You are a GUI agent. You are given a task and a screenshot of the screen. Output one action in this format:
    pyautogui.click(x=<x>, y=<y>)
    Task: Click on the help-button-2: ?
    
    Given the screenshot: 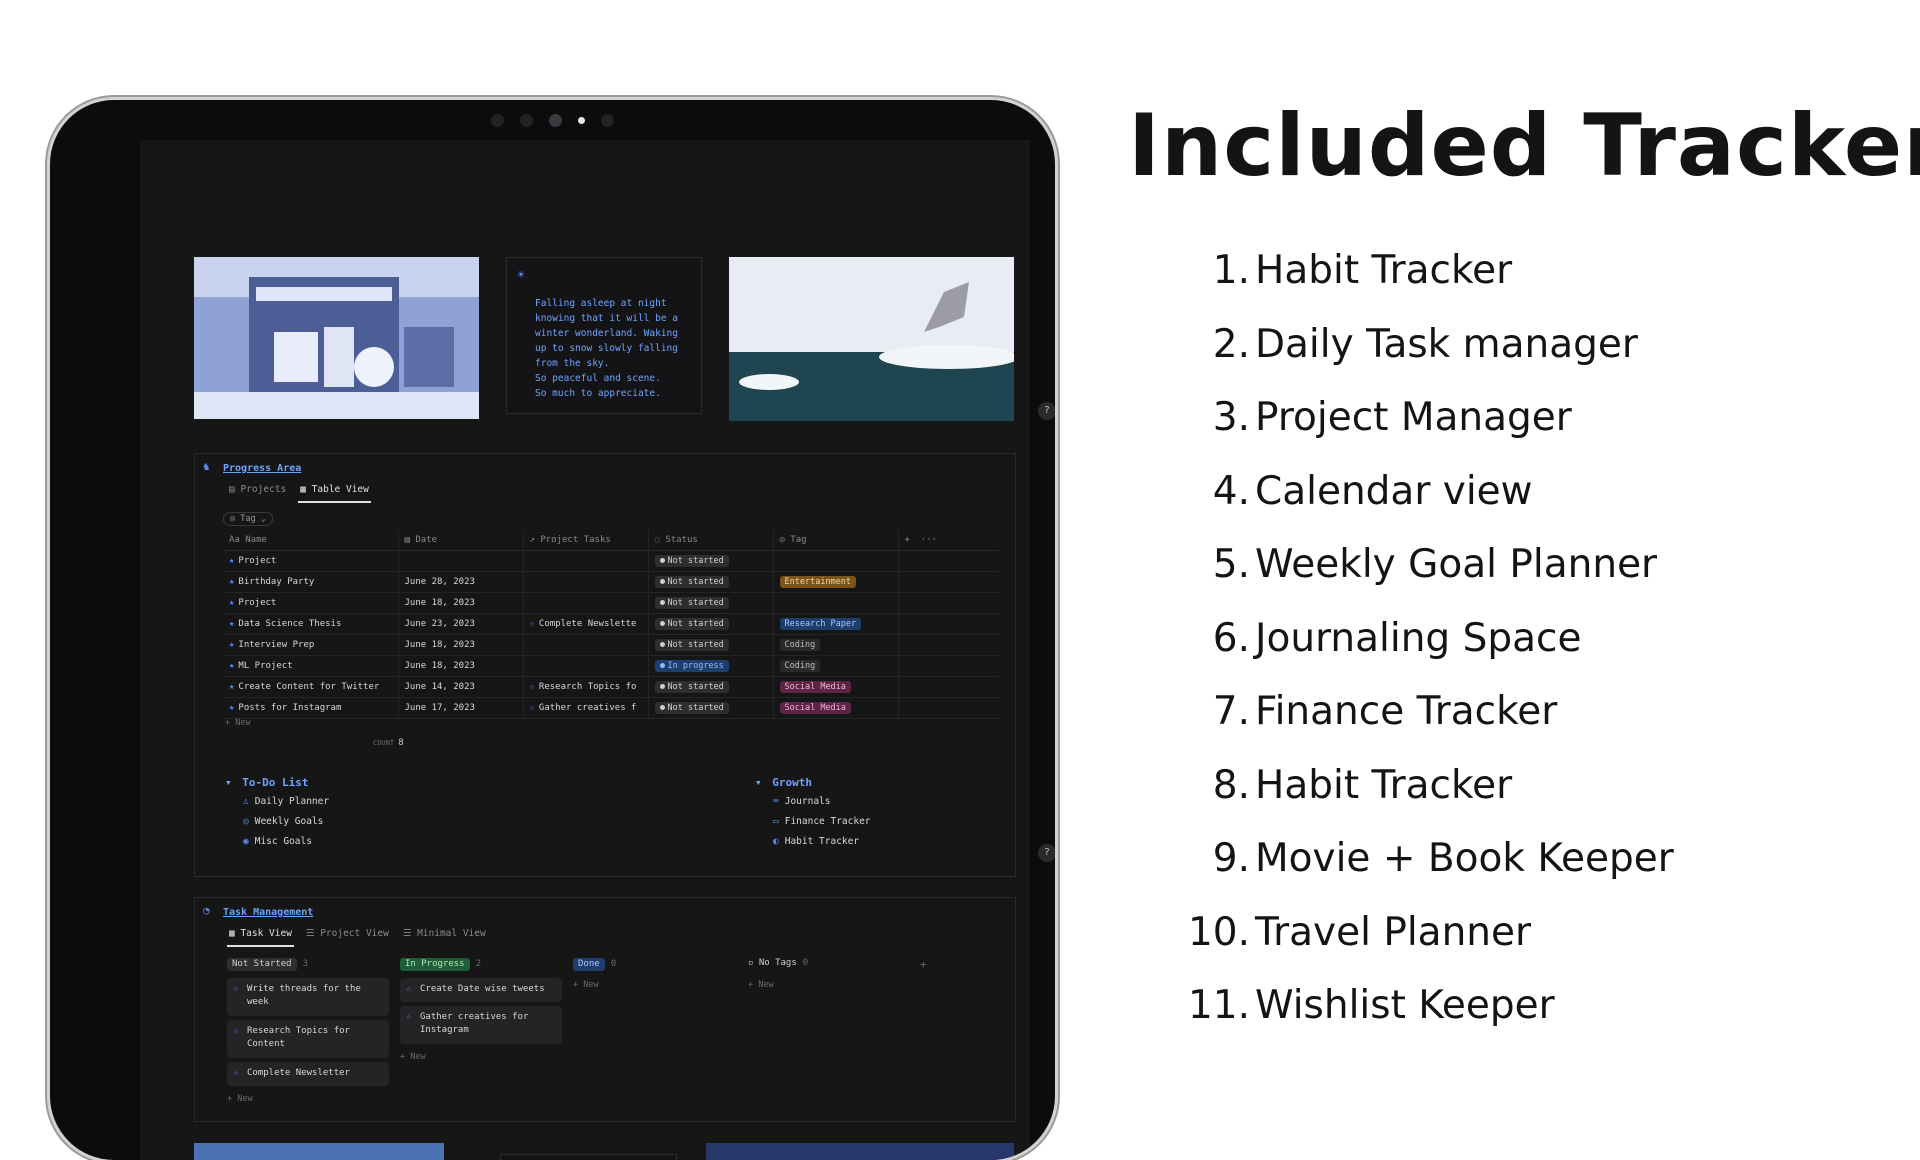 What is the action you would take?
    pyautogui.click(x=1046, y=853)
    